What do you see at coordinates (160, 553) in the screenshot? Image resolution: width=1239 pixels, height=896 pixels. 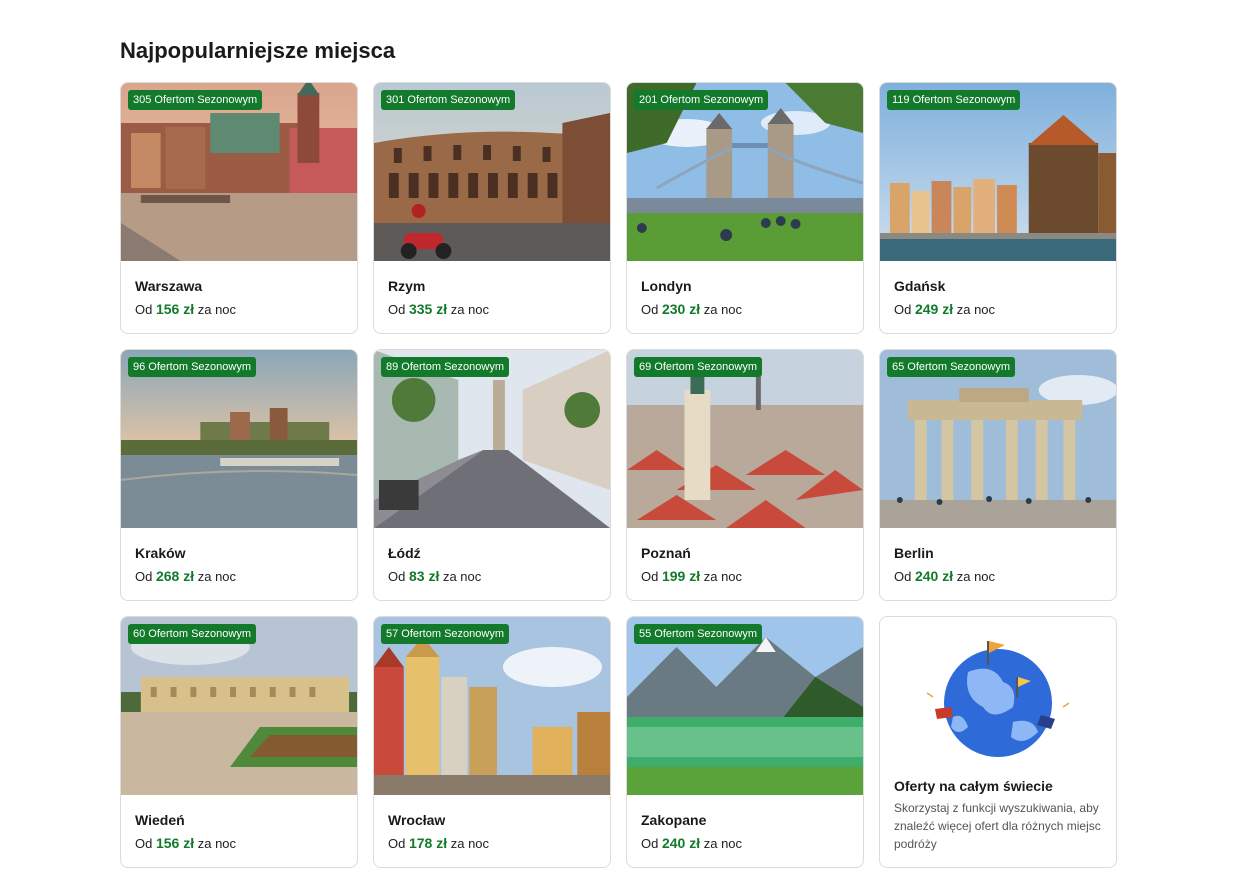 I see `destination-name: Kraków` at bounding box center [160, 553].